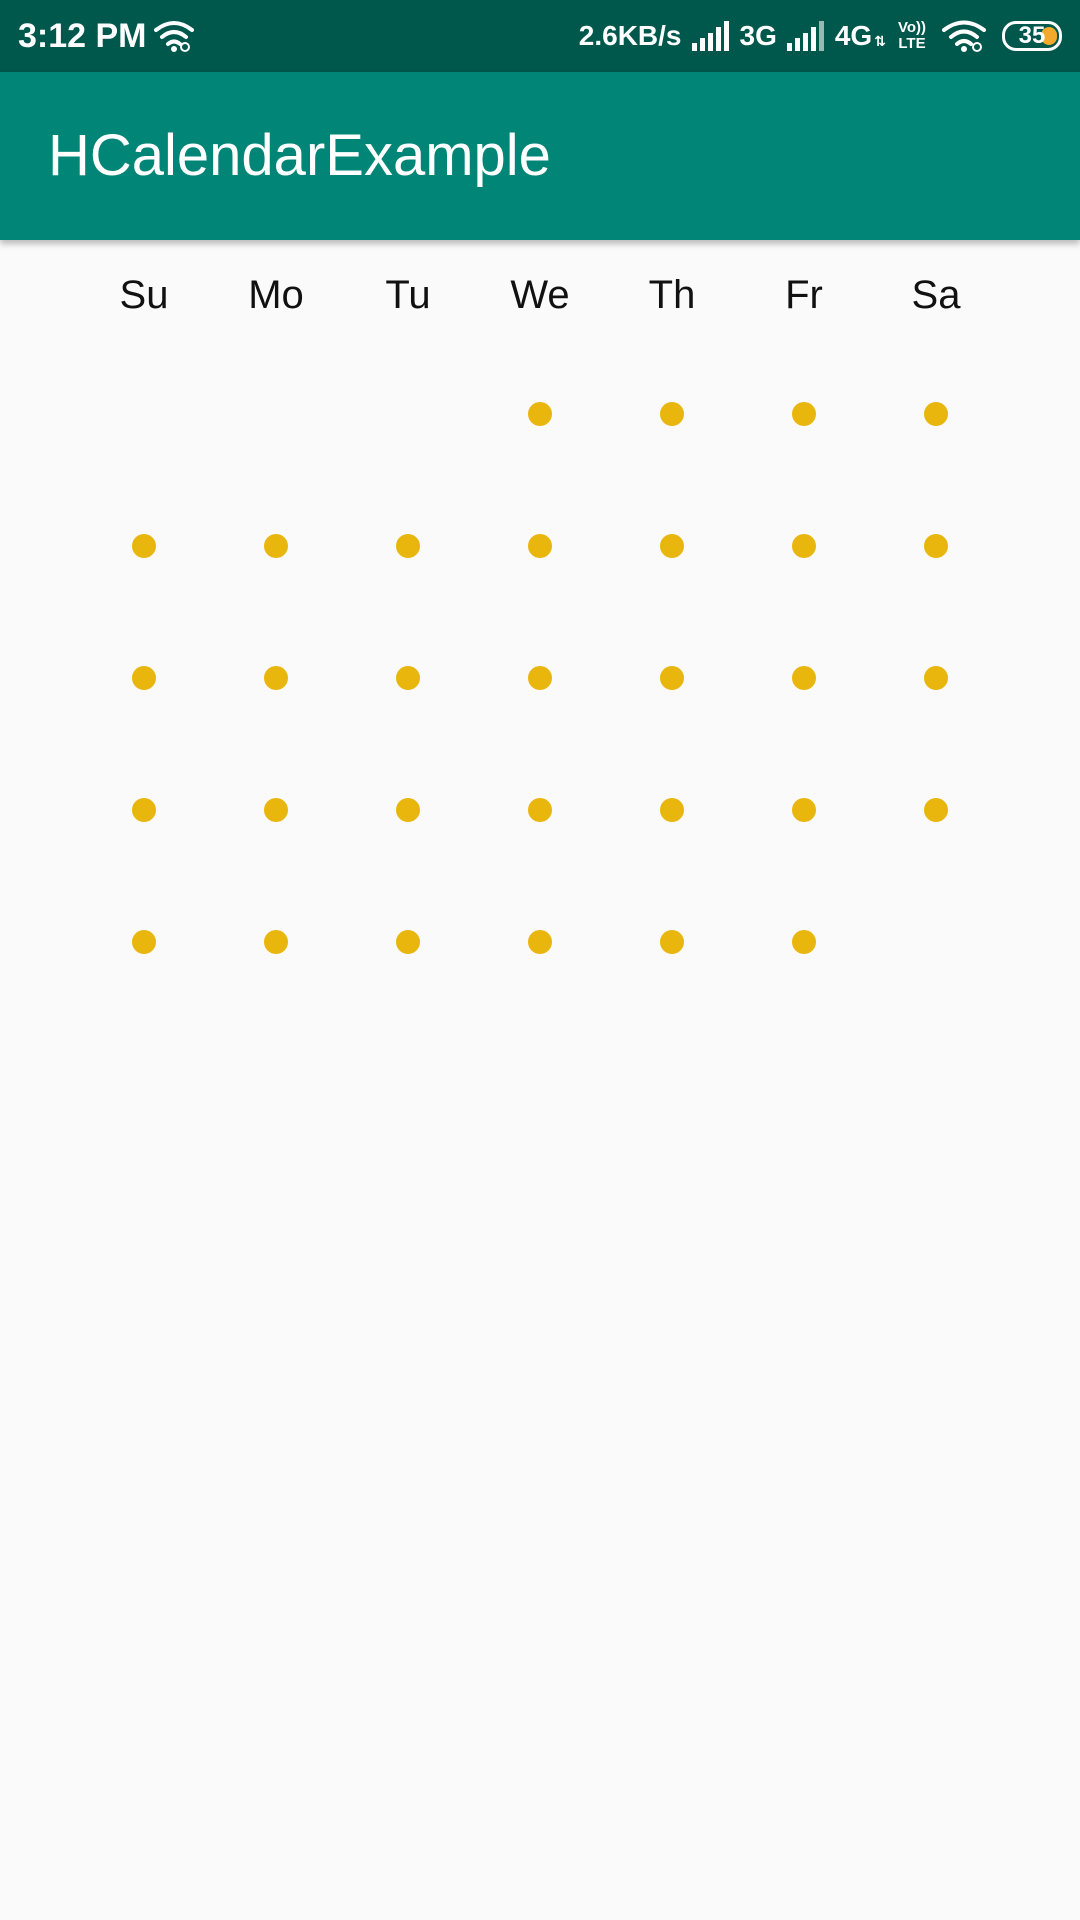 The height and width of the screenshot is (1920, 1080). I want to click on network-speed: 2.6KB/s, so click(630, 35).